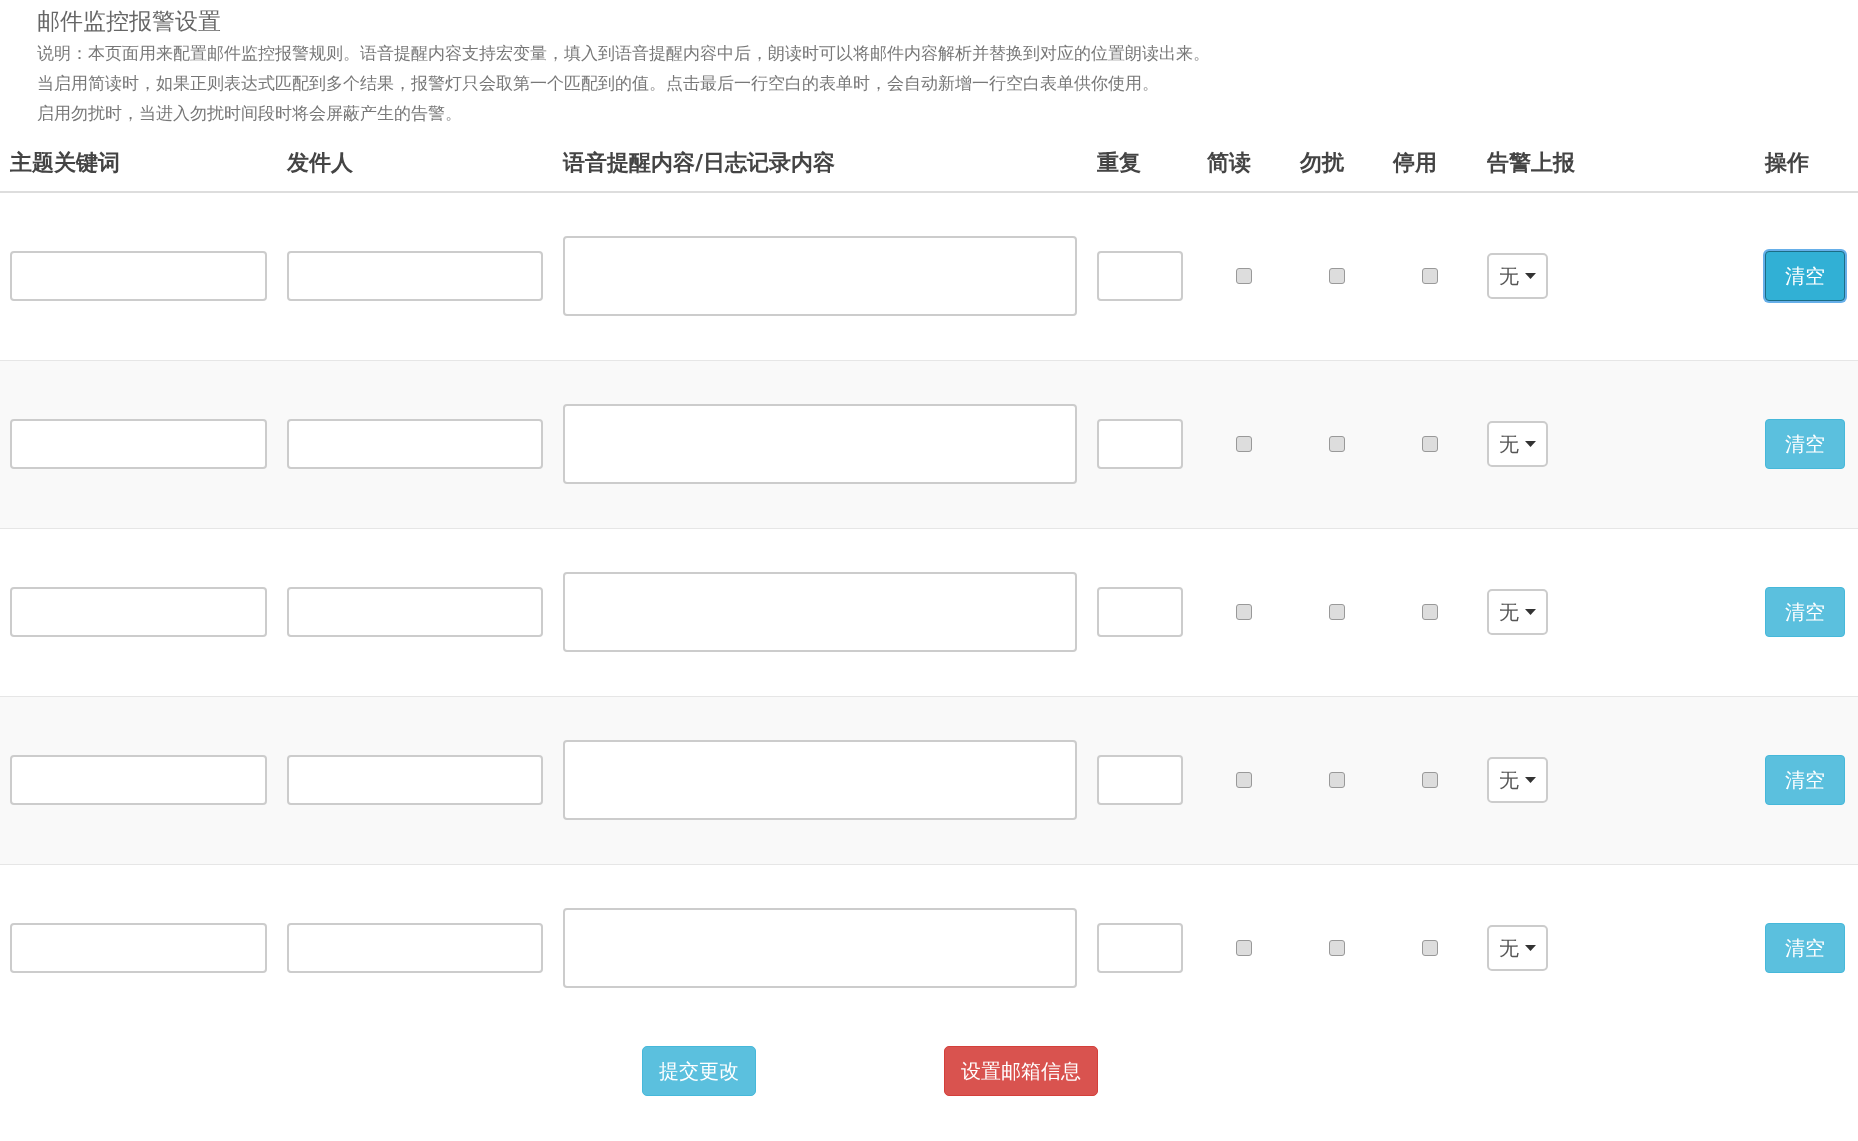  I want to click on column-header: 语音提醒内容/日志记录内容, so click(820, 164).